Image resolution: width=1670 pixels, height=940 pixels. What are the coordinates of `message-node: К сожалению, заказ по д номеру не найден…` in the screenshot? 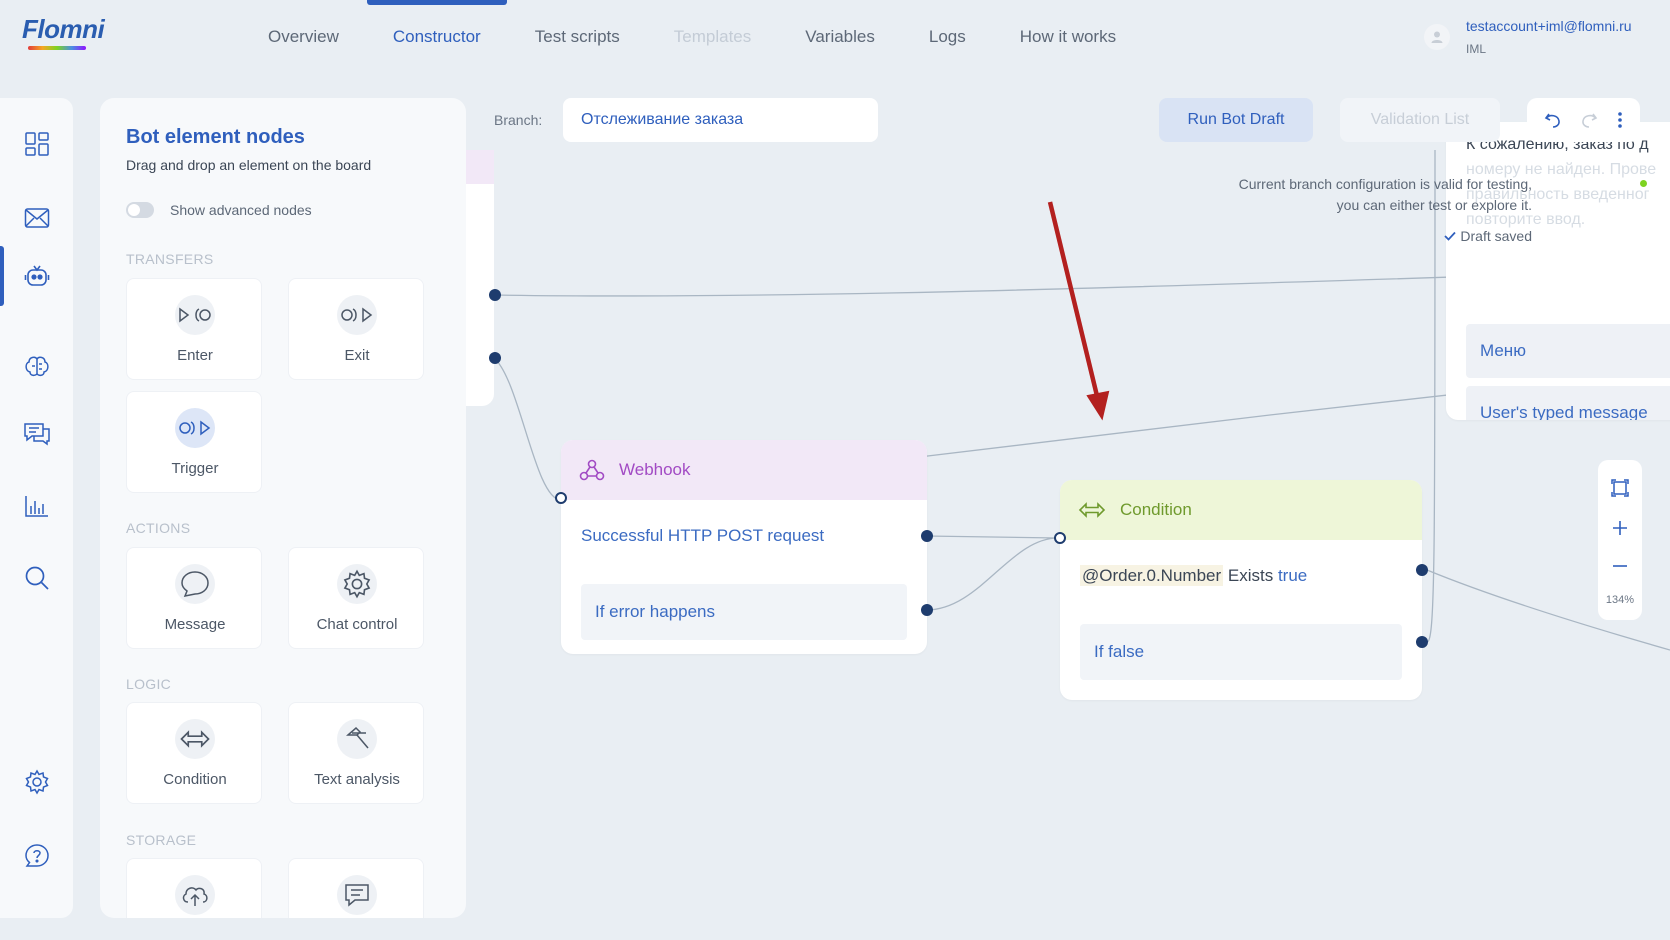 It's located at (1558, 271).